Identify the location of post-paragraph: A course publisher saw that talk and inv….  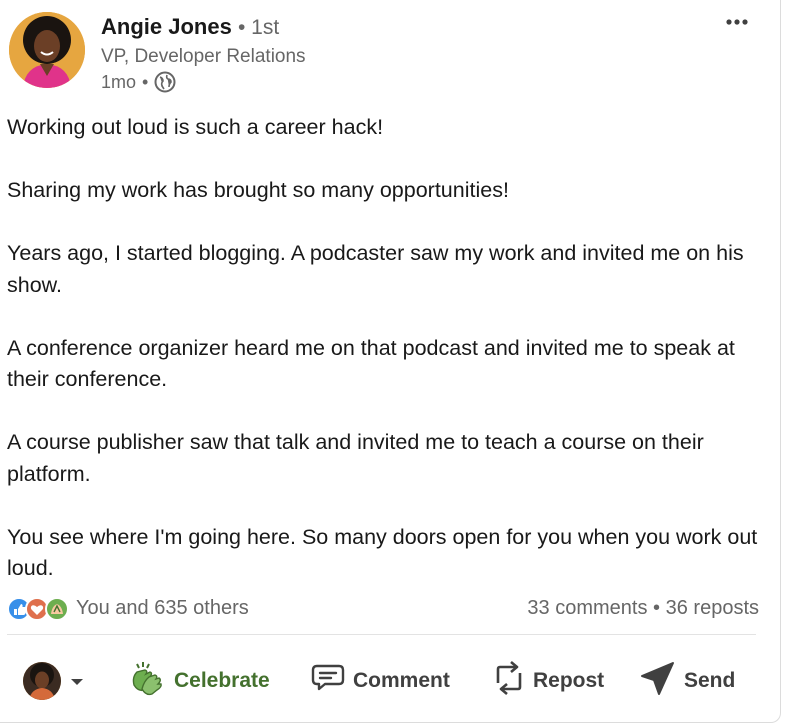
(355, 458).